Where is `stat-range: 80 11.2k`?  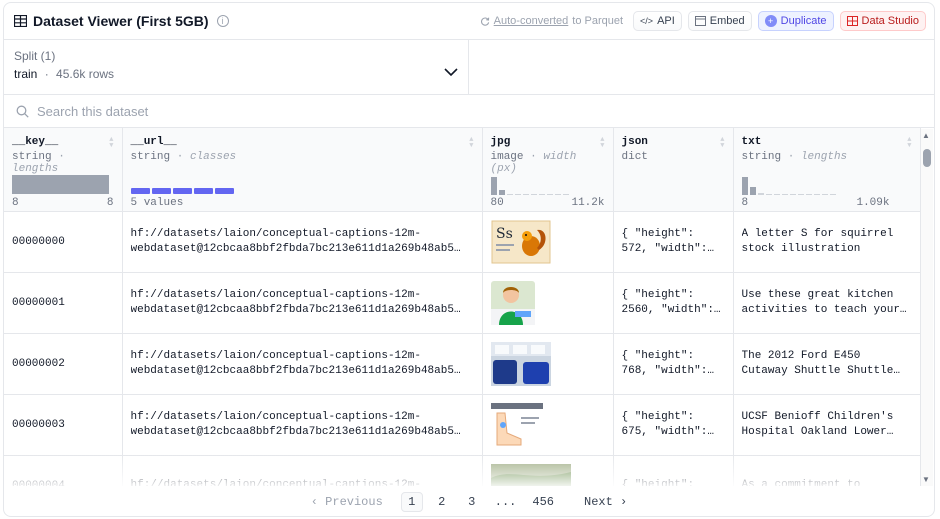 stat-range: 80 11.2k is located at coordinates (548, 203).